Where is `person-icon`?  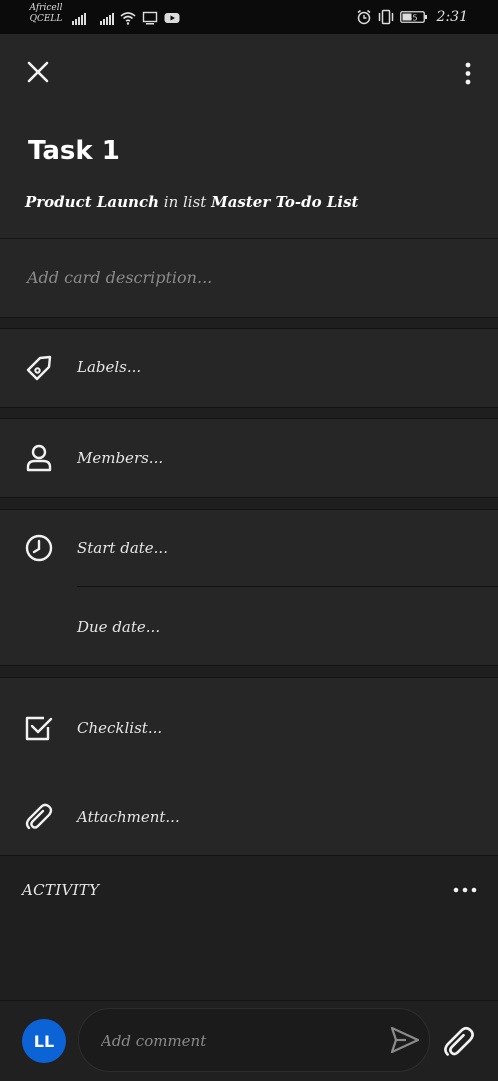 person-icon is located at coordinates (39, 458).